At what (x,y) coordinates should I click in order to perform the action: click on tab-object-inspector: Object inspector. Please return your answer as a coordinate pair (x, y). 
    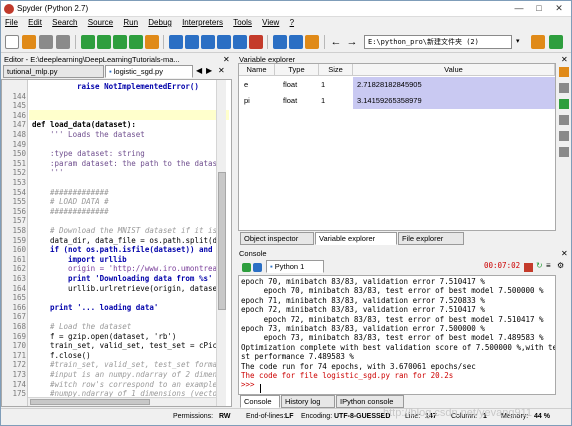
    Looking at the image, I should click on (277, 238).